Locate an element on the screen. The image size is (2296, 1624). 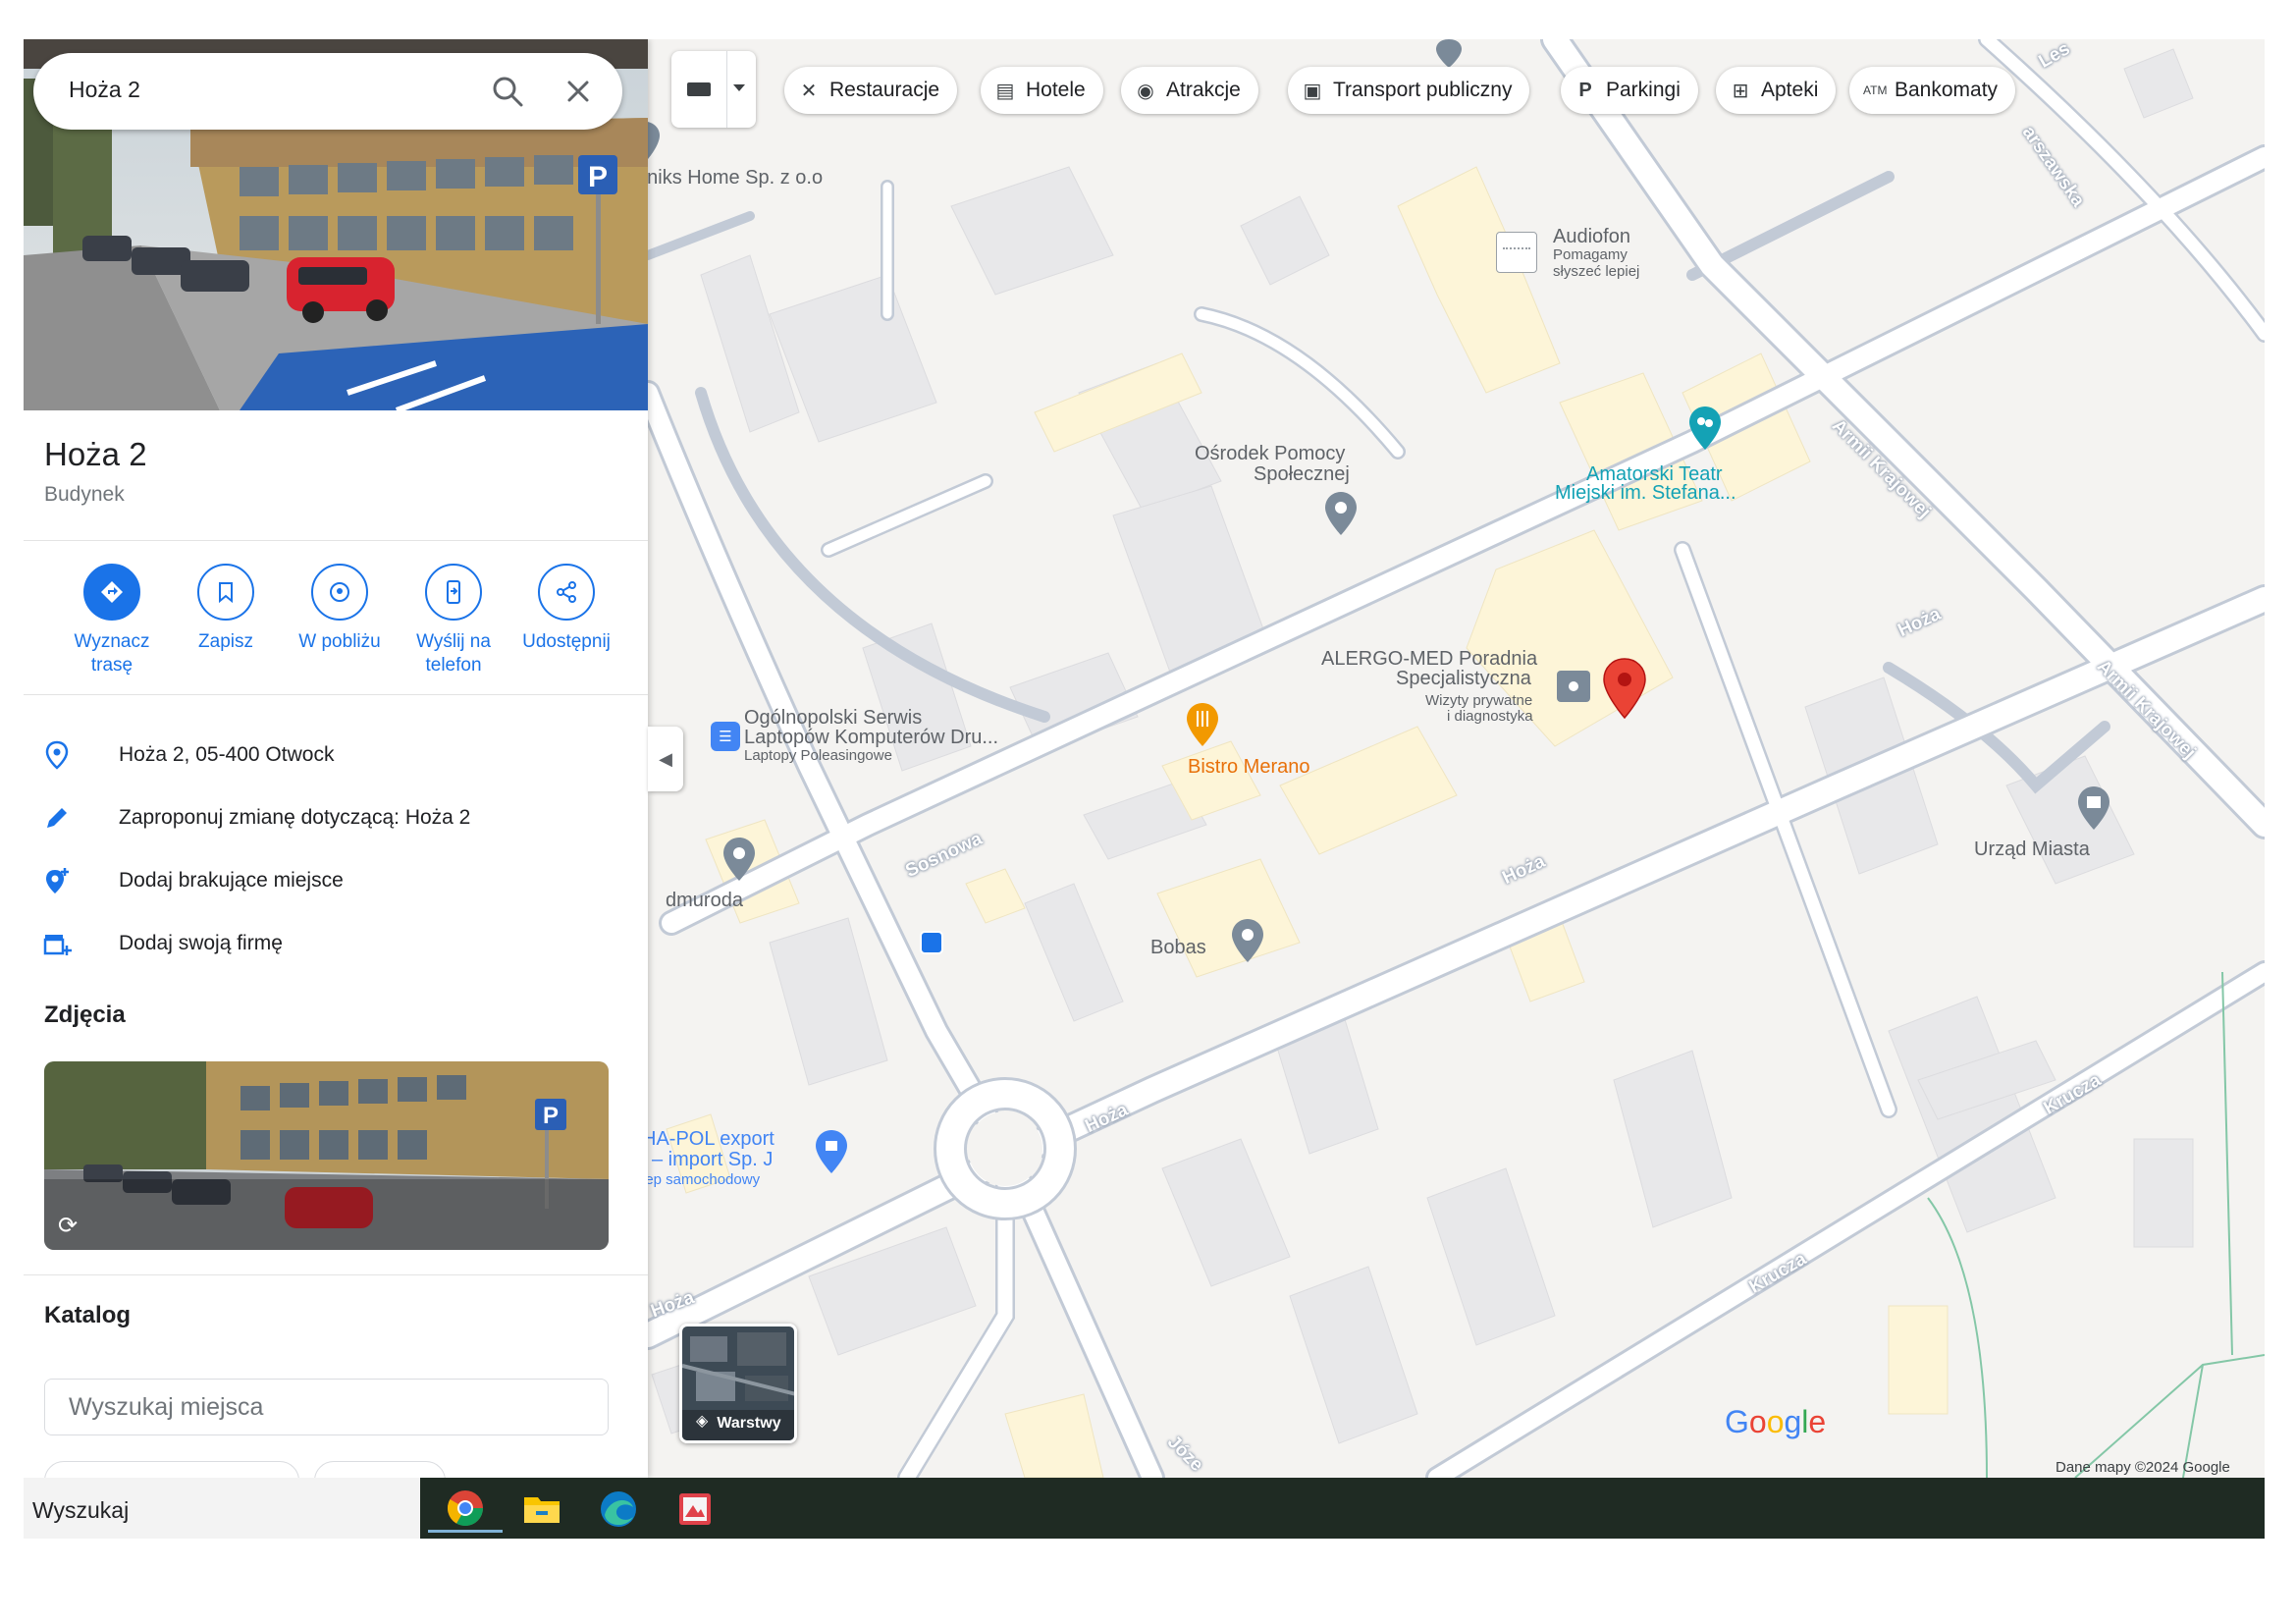
nearby-icon is located at coordinates (339, 592).